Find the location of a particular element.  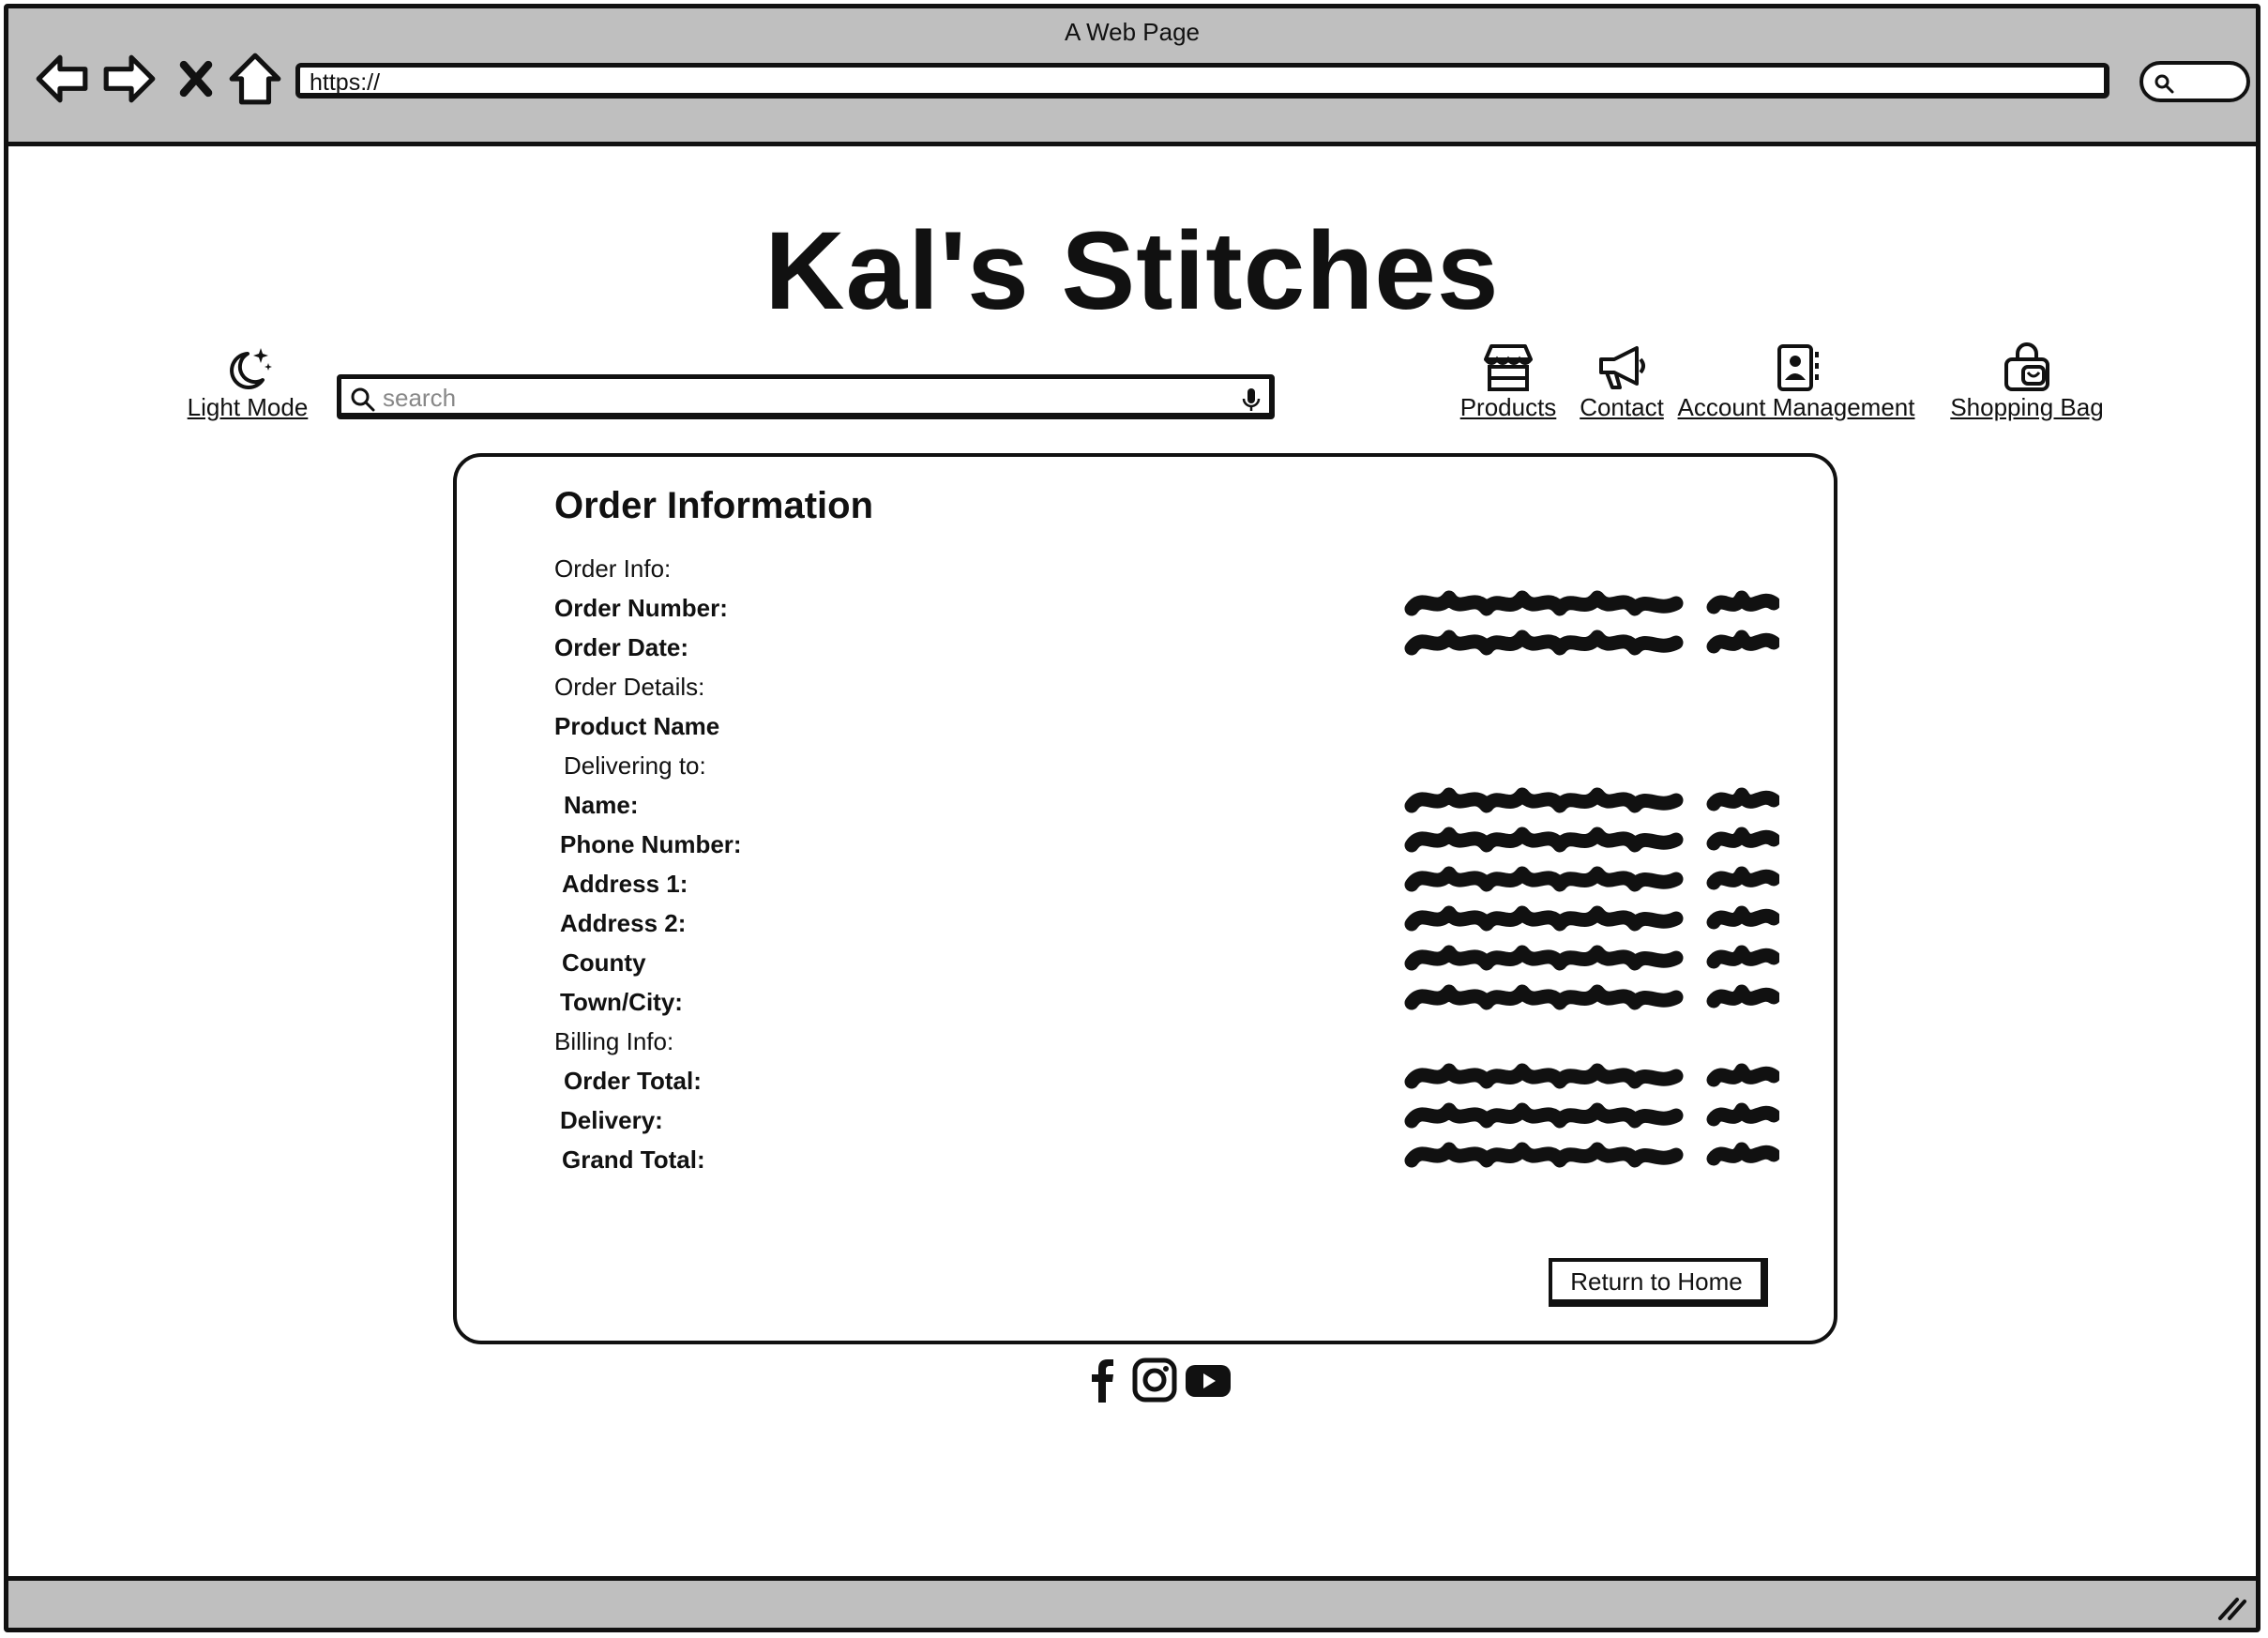

browser-statusbar is located at coordinates (1132, 1602).